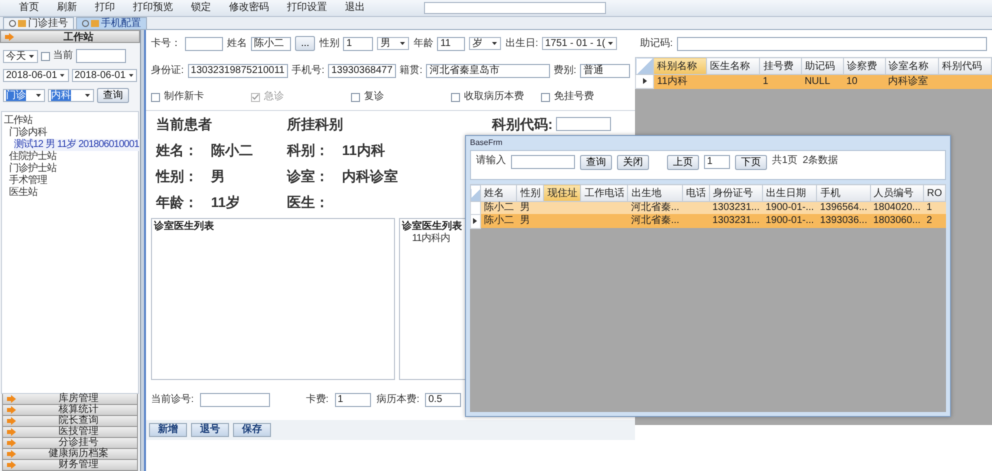  I want to click on menu-item: 打印, so click(105, 8).